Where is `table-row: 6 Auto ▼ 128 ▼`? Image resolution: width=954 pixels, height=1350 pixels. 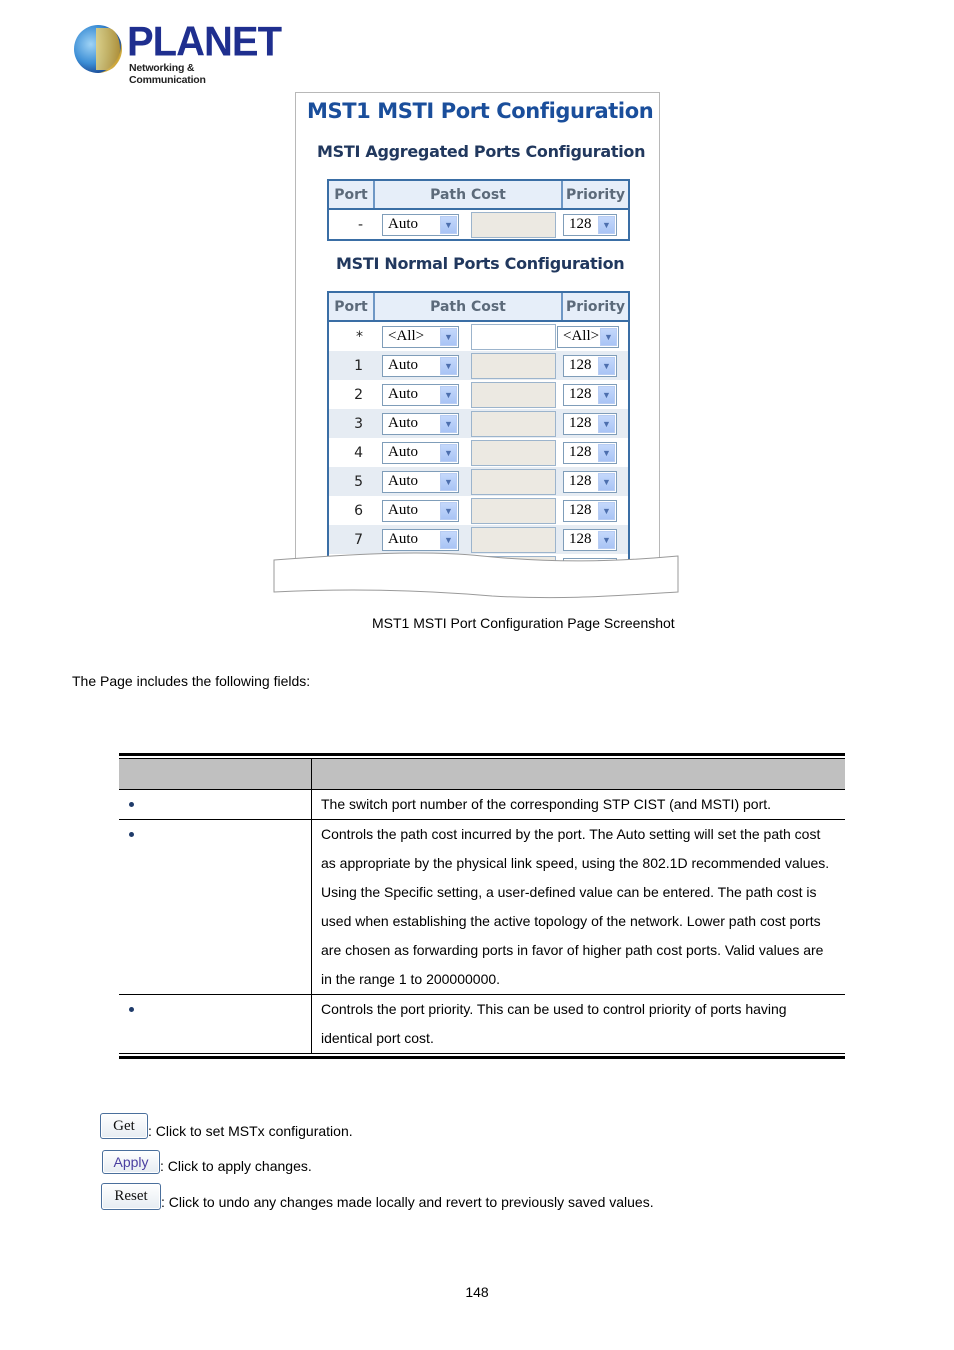 table-row: 6 Auto ▼ 128 ▼ is located at coordinates (478, 510).